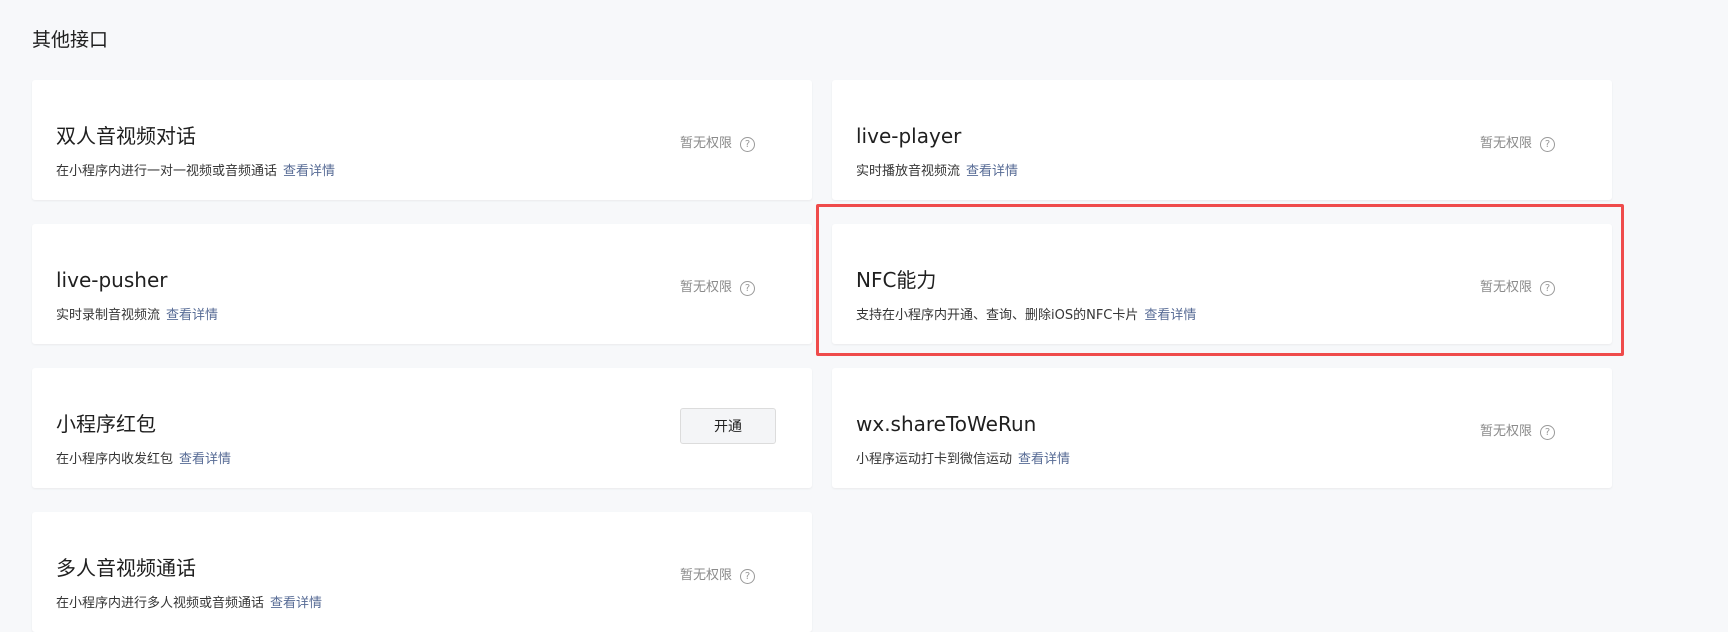  Describe the element at coordinates (422, 284) in the screenshot. I see `card-live-pusher: live-pusher 实时录制音视频流 查看详情 暂无权限 ?` at that location.